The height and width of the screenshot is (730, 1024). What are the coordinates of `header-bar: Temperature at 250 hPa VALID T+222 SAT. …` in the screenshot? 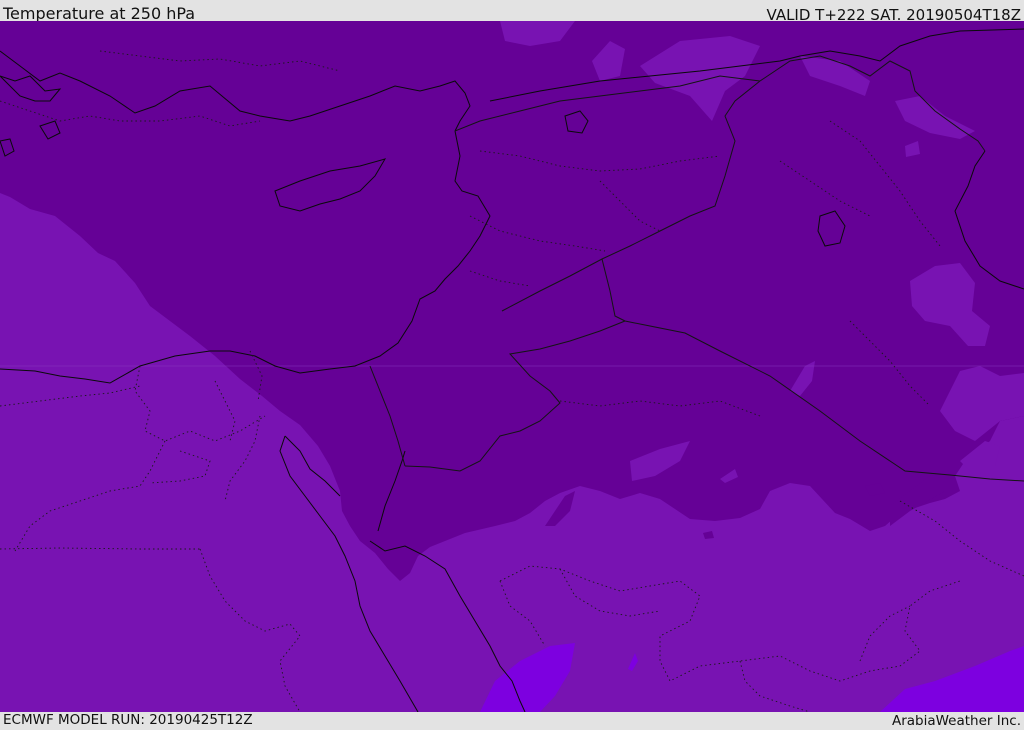 It's located at (512, 12).